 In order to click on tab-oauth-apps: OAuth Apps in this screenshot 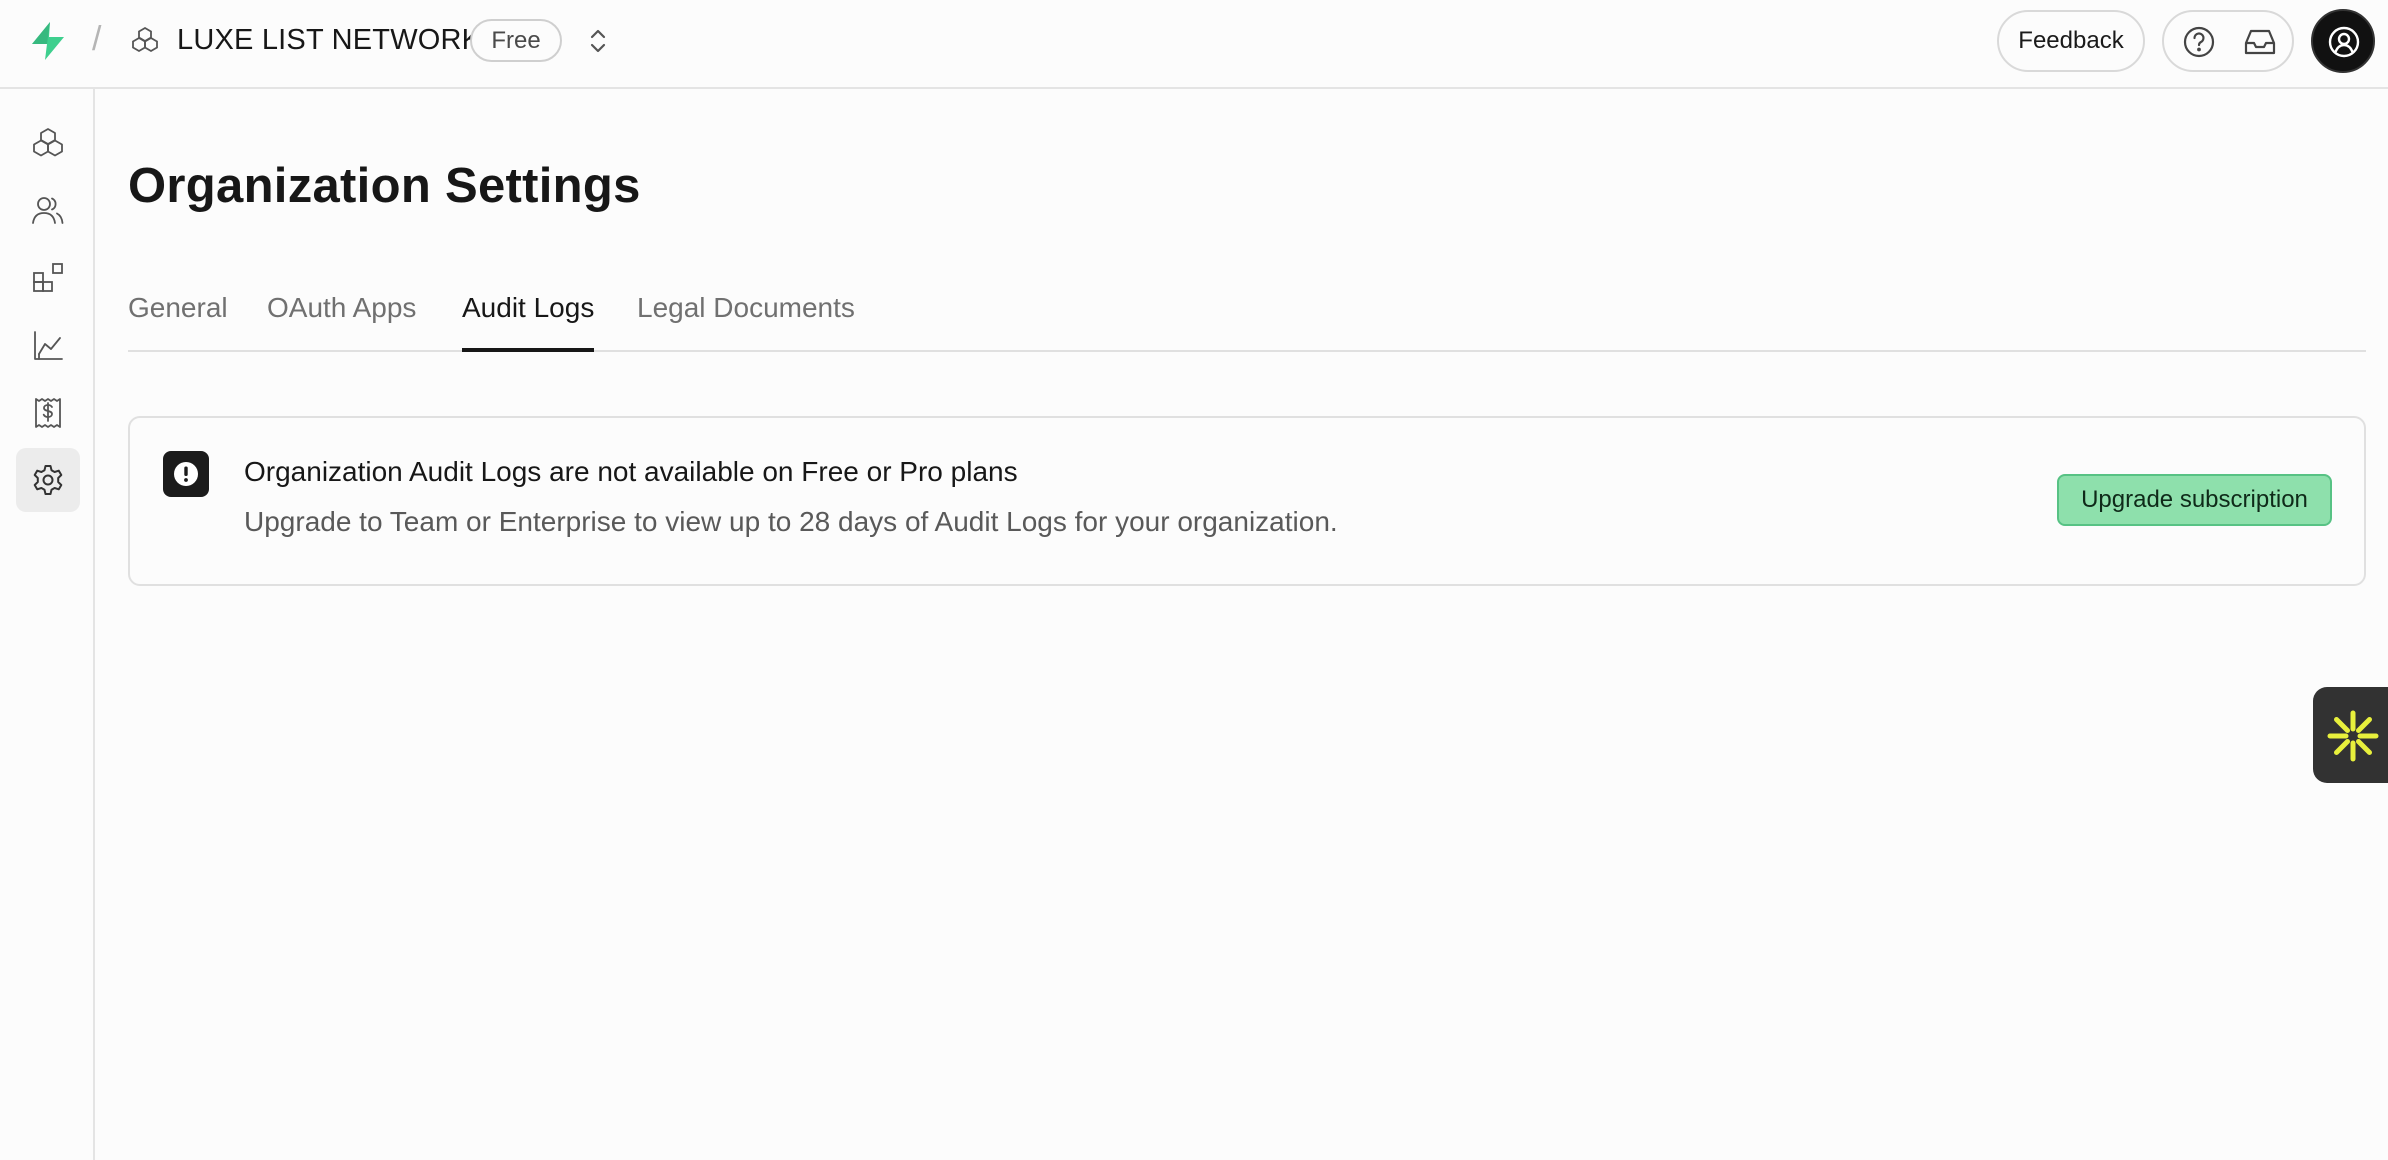, I will do `click(341, 321)`.